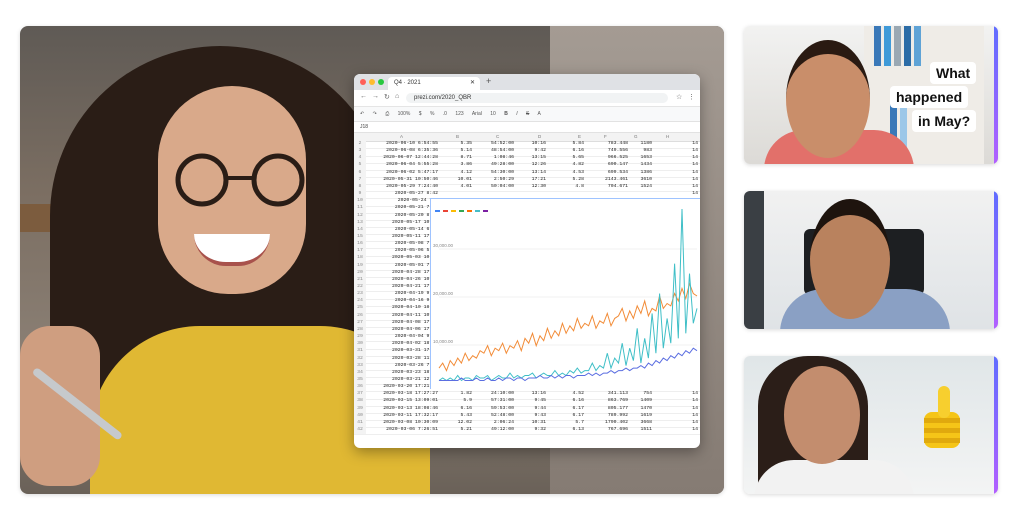 This screenshot has height=523, width=1024. I want to click on sheet-toolbar: ↶ ↷ ⎙ 100% $ % .0 123 Arial 10 B I S A, so click(527, 114).